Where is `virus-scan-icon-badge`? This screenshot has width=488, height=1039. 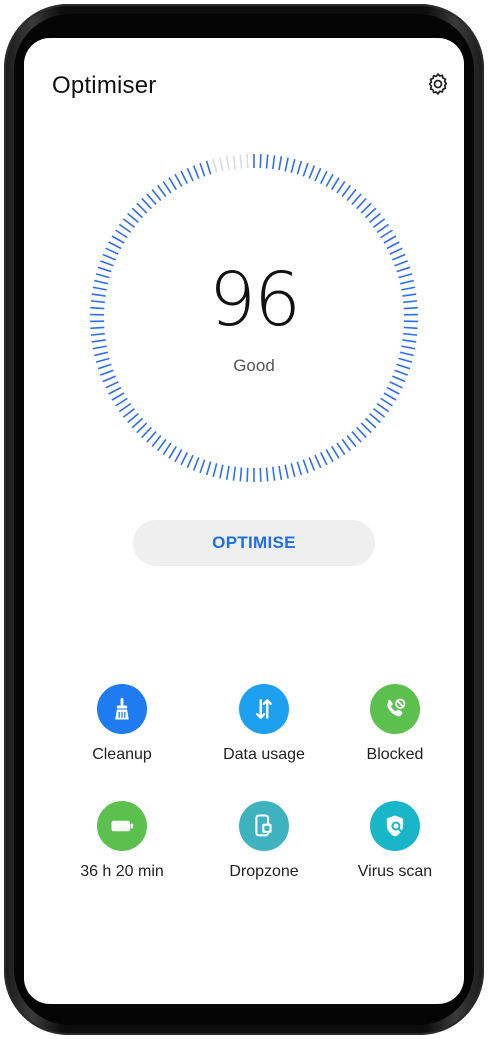 virus-scan-icon-badge is located at coordinates (395, 826).